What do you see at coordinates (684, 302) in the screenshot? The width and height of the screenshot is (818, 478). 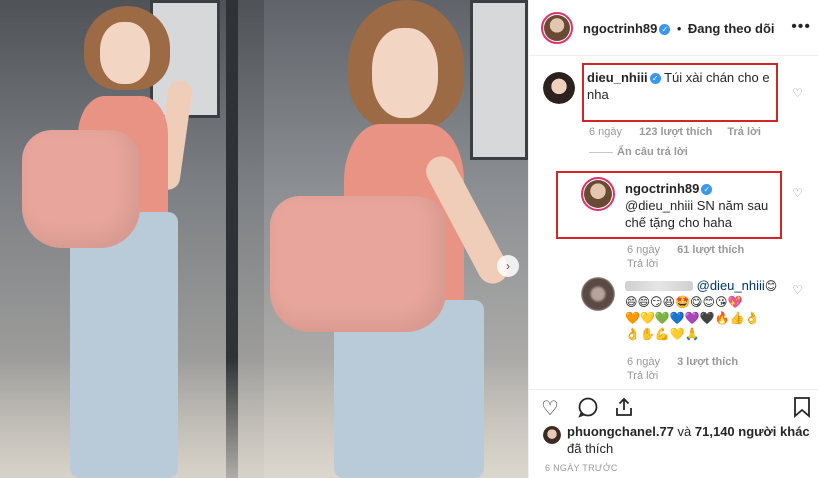 I see `emoji-text: 😄😄😏😆🤩😋😊😘💖` at bounding box center [684, 302].